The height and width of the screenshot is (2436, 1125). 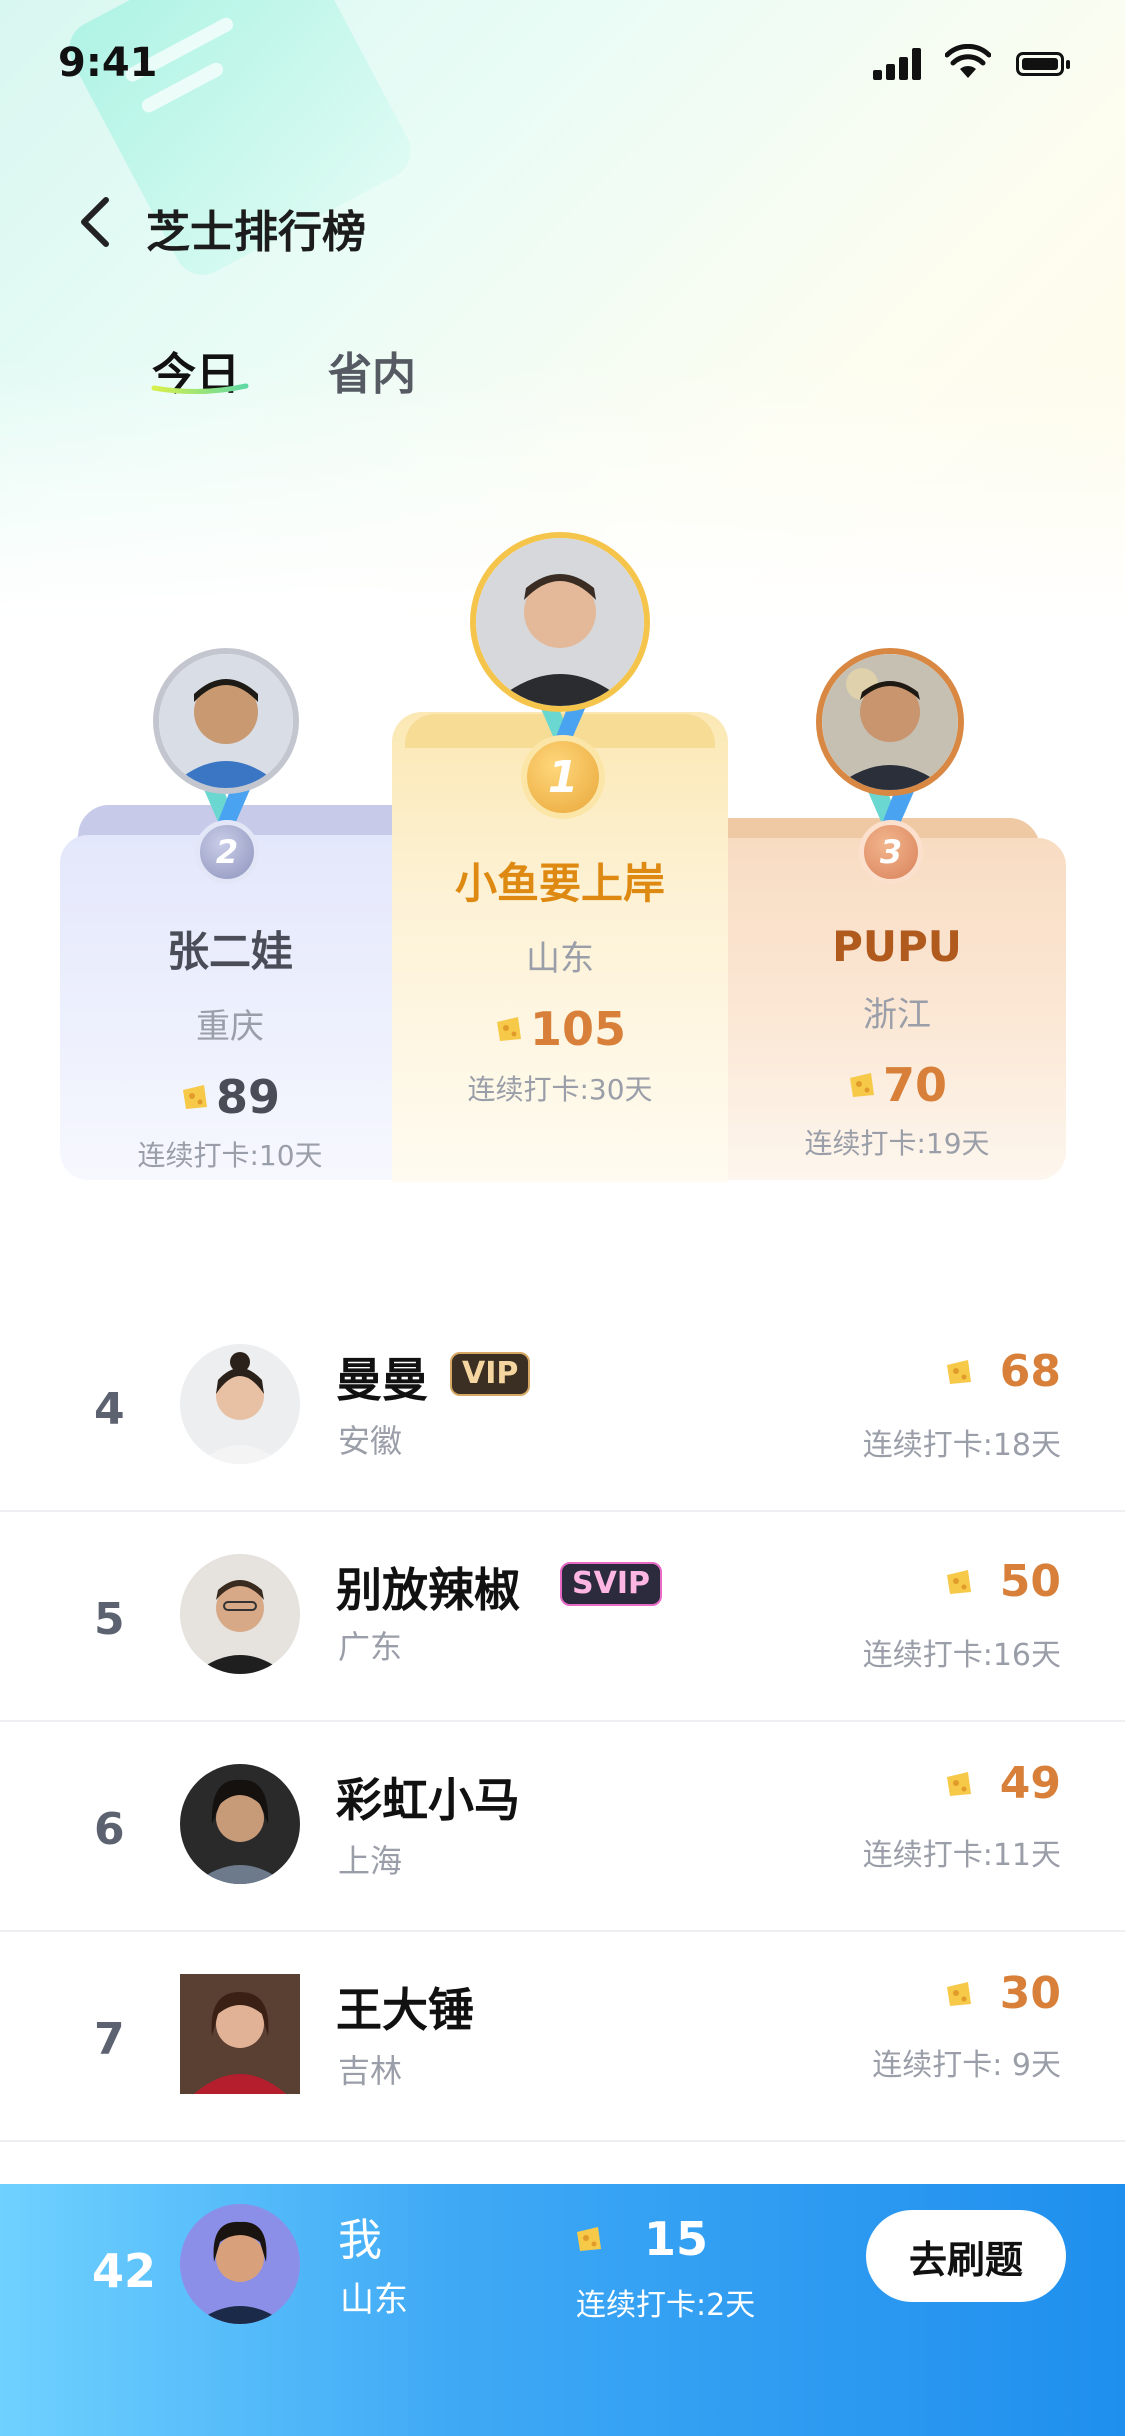 I want to click on score-value: 68, so click(x=1030, y=1371).